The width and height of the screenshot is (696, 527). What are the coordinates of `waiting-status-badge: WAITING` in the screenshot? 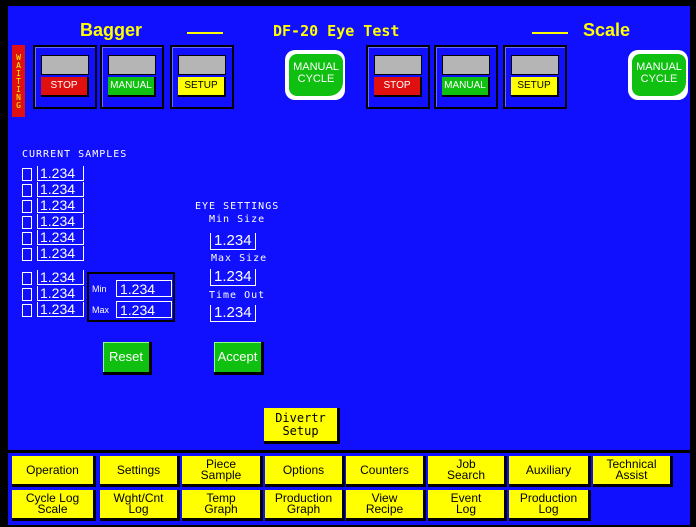 It's located at (18, 81).